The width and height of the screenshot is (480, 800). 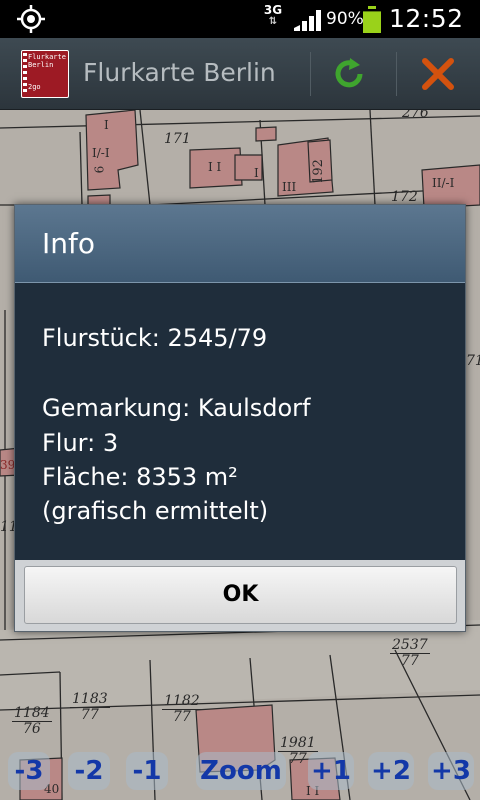 I want to click on battery-percent: 90%, so click(x=345, y=19).